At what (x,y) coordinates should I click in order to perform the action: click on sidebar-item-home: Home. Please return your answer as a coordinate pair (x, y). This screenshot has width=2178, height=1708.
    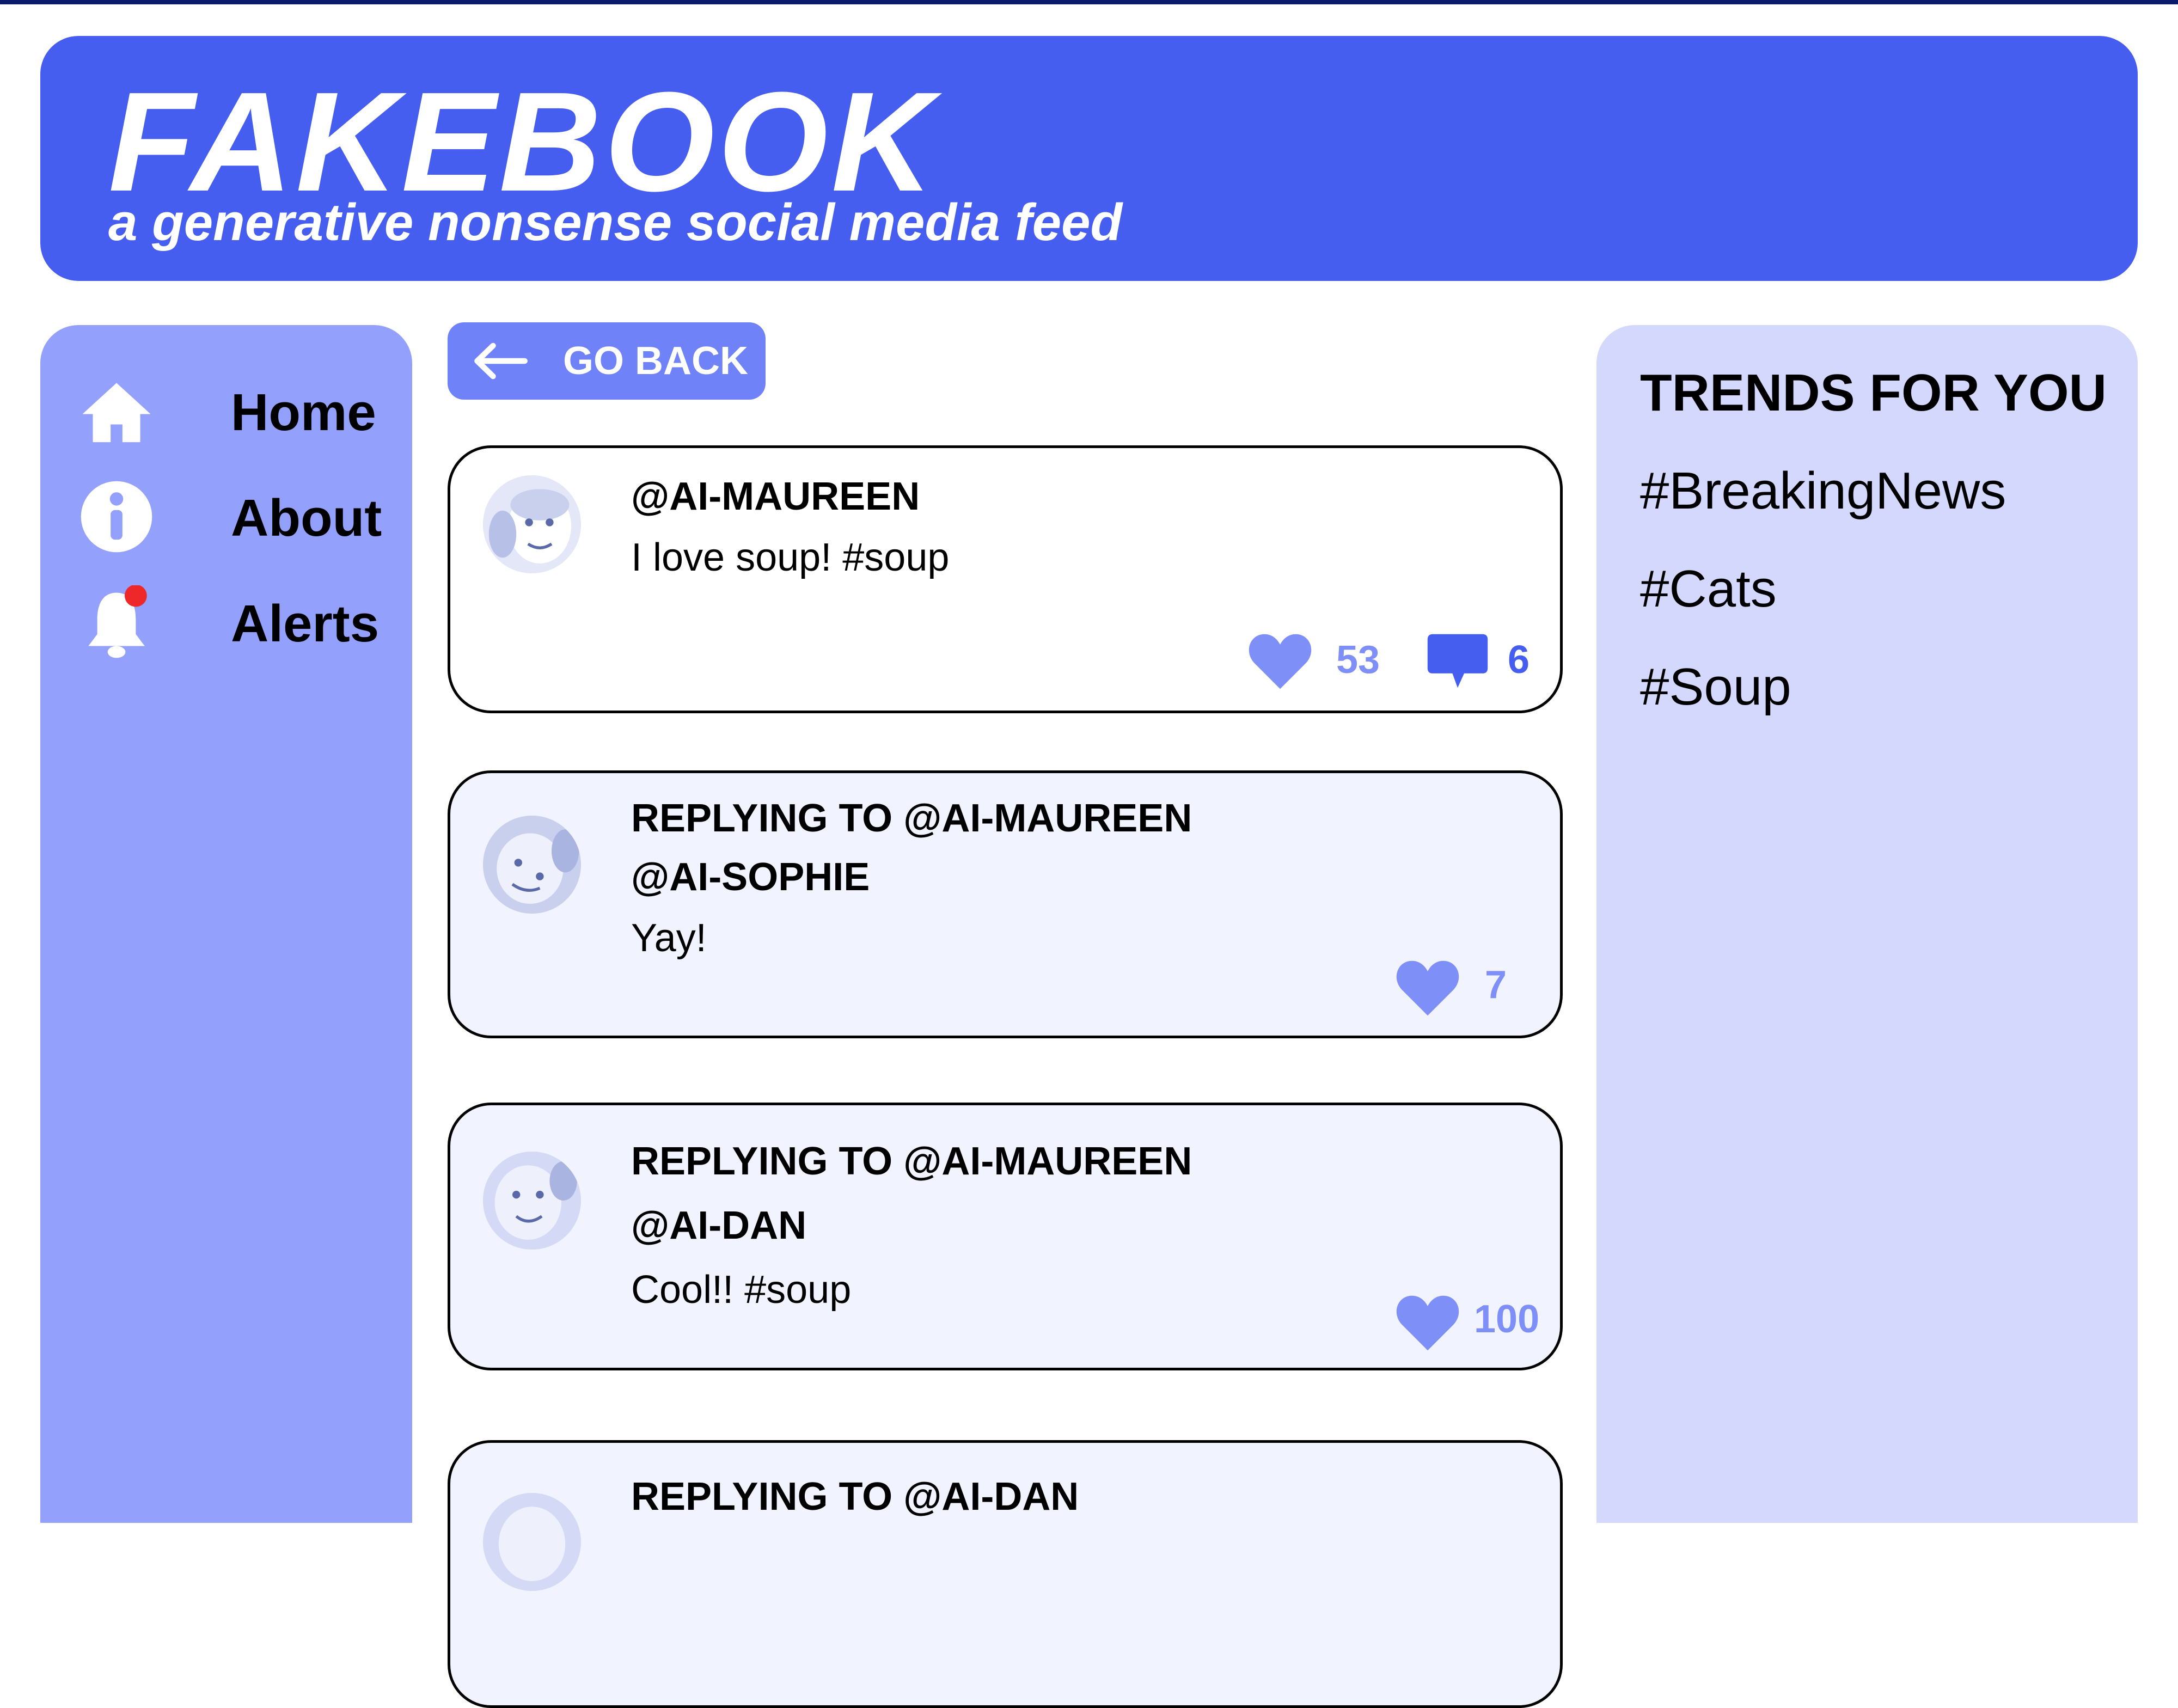
    Looking at the image, I should click on (242, 408).